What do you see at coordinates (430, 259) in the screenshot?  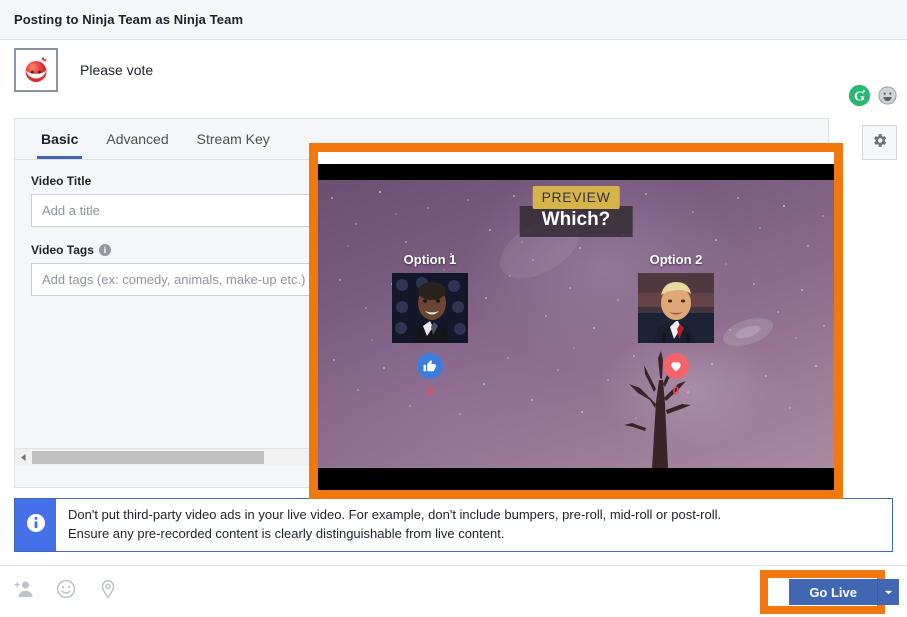 I see `option-1-label: Option 1` at bounding box center [430, 259].